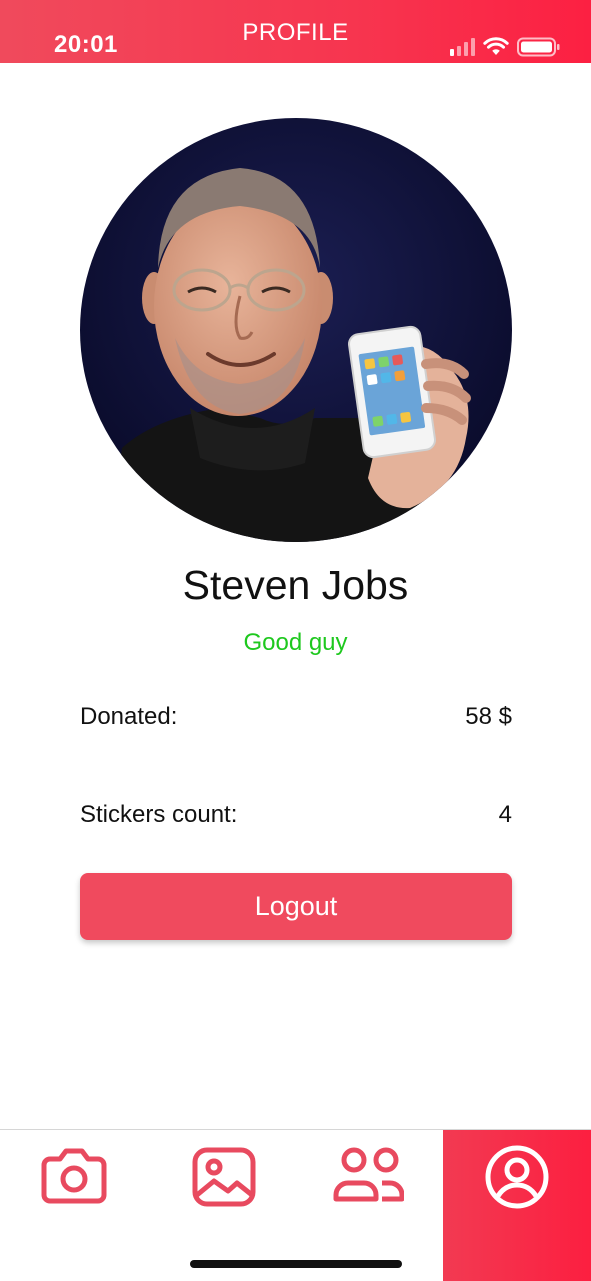 Image resolution: width=591 pixels, height=1281 pixels. I want to click on wifi-icon, so click(496, 46).